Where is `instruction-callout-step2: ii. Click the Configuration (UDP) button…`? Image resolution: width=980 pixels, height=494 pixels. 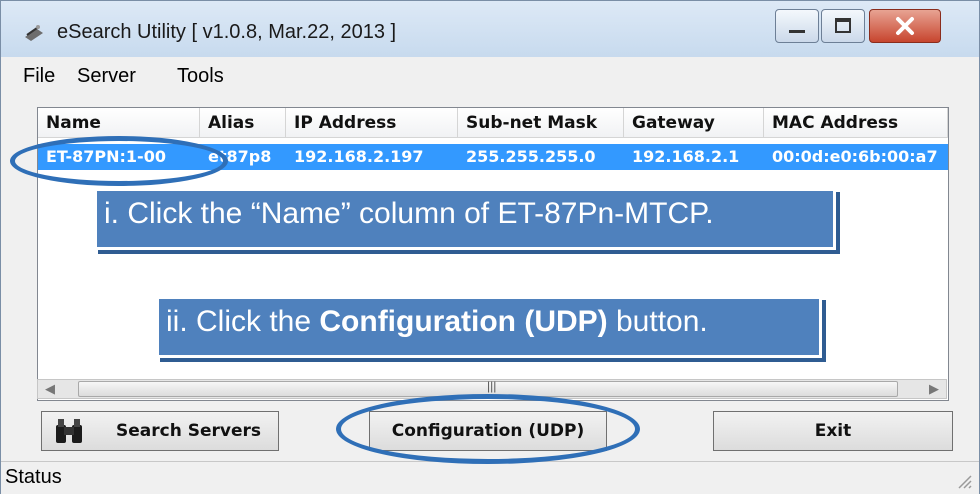 instruction-callout-step2: ii. Click the Configuration (UDP) button… is located at coordinates (489, 327).